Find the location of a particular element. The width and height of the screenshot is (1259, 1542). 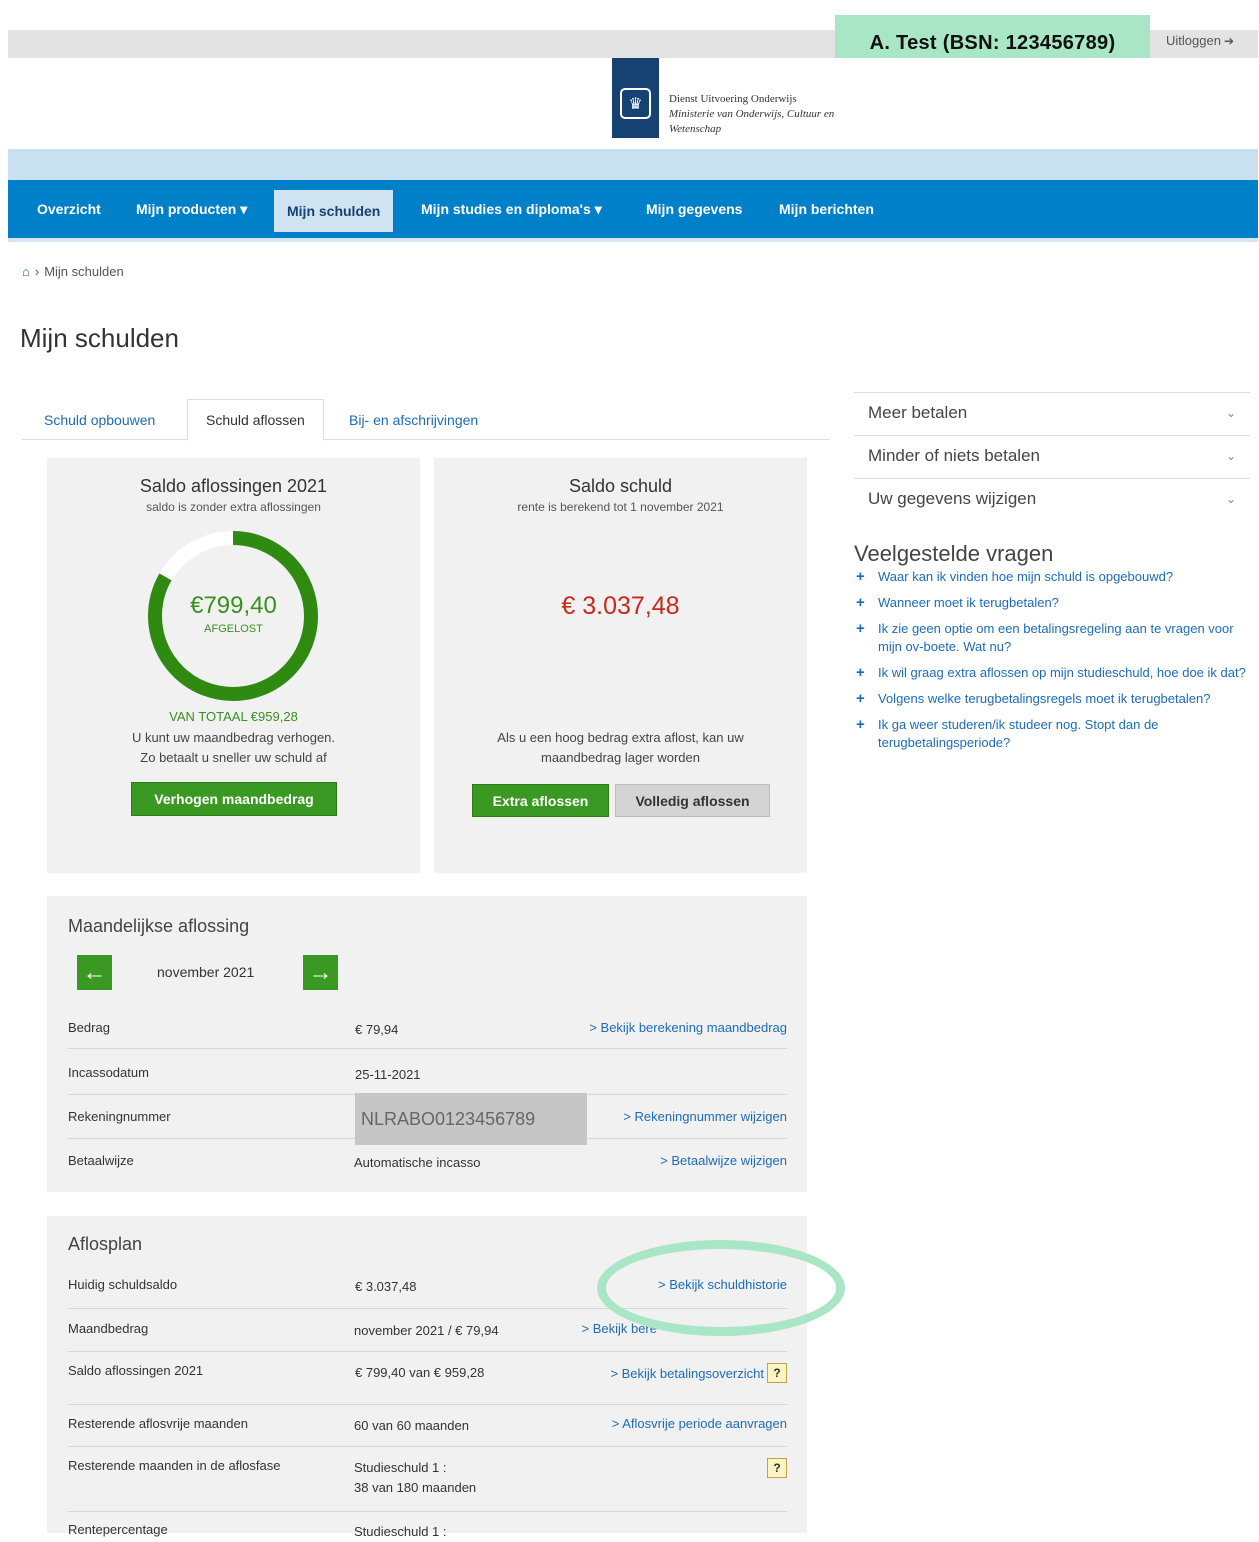

payment-overview-group: > Bekijk betalingsoverzicht ? is located at coordinates (698, 1373).